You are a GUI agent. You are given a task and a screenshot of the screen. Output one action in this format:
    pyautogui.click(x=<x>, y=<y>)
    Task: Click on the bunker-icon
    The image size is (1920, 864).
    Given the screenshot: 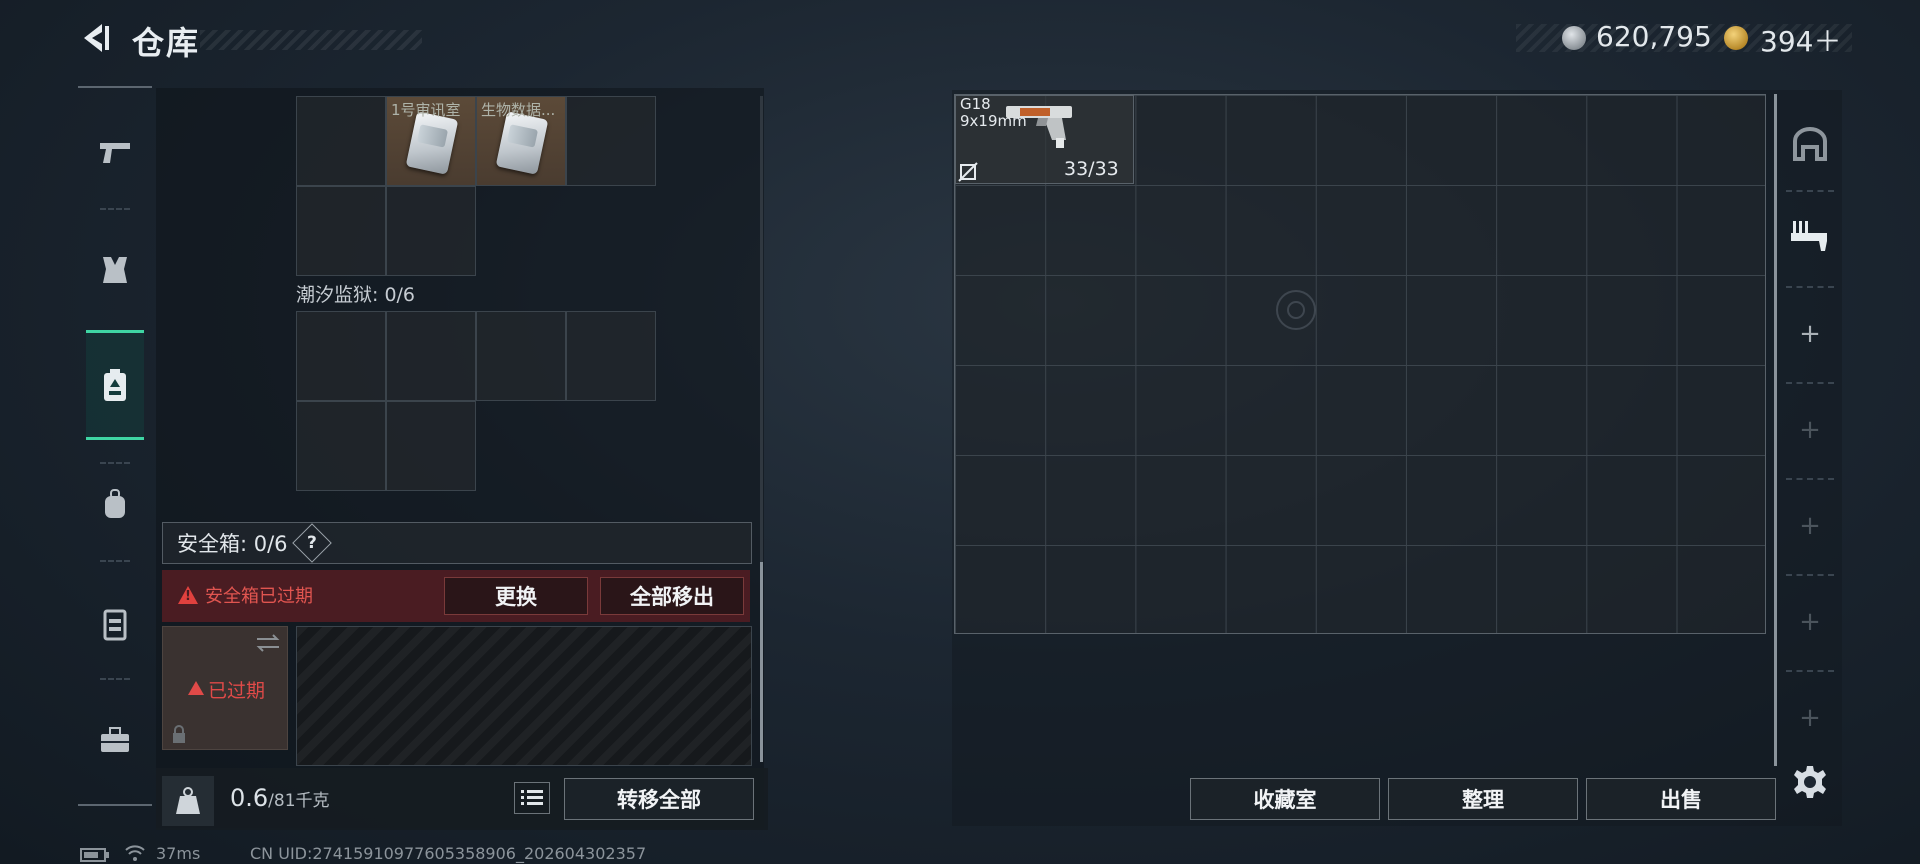 What is the action you would take?
    pyautogui.click(x=1810, y=144)
    